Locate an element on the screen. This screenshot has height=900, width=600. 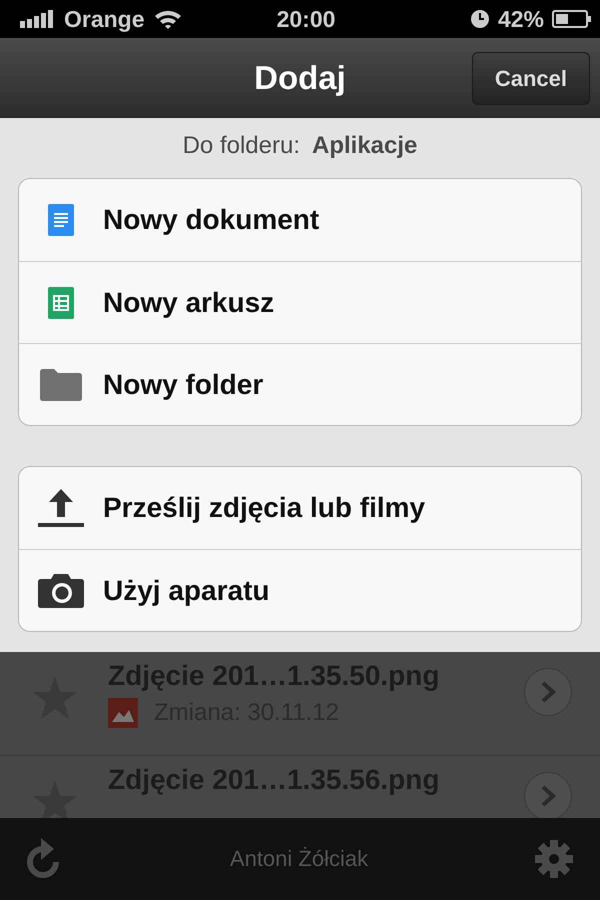
clock-time: 20:00 is located at coordinates (306, 19).